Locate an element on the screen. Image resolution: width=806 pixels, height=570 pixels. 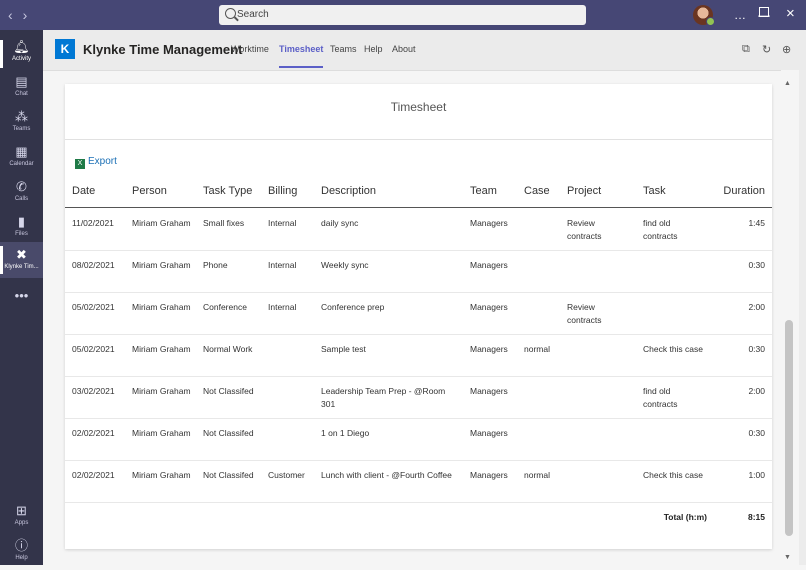
back-arrow-icon: ‹ is located at coordinates (15, 15).